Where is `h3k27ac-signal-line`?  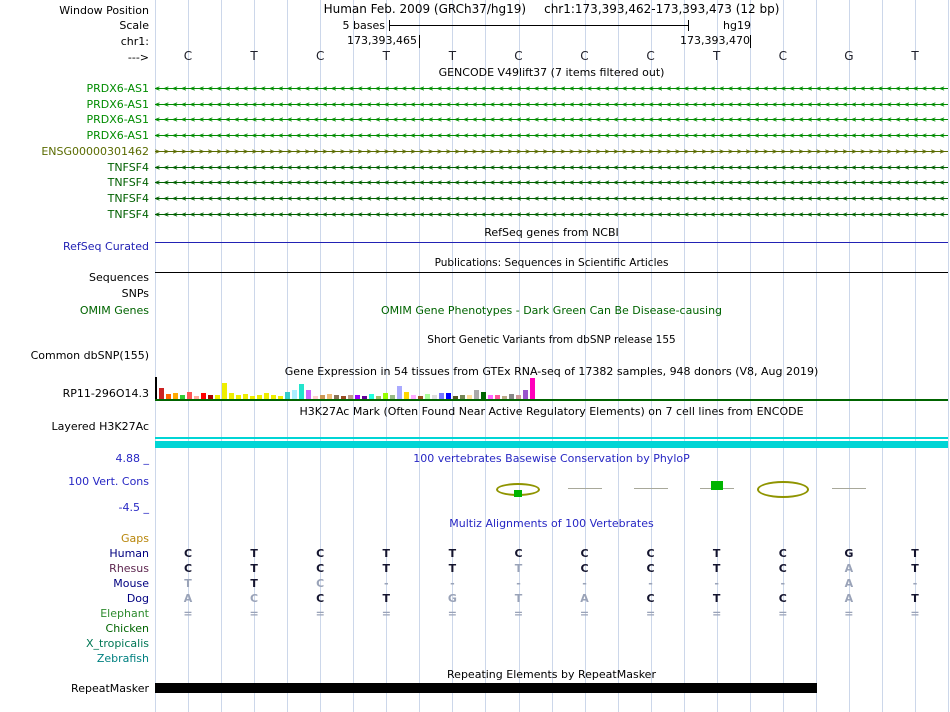
h3k27ac-signal-line is located at coordinates (551, 438).